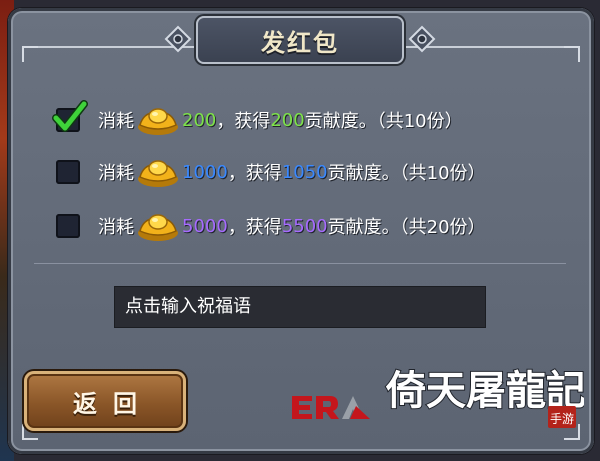 The height and width of the screenshot is (461, 600). Describe the element at coordinates (105, 401) in the screenshot. I see `back-button: 返回` at that location.